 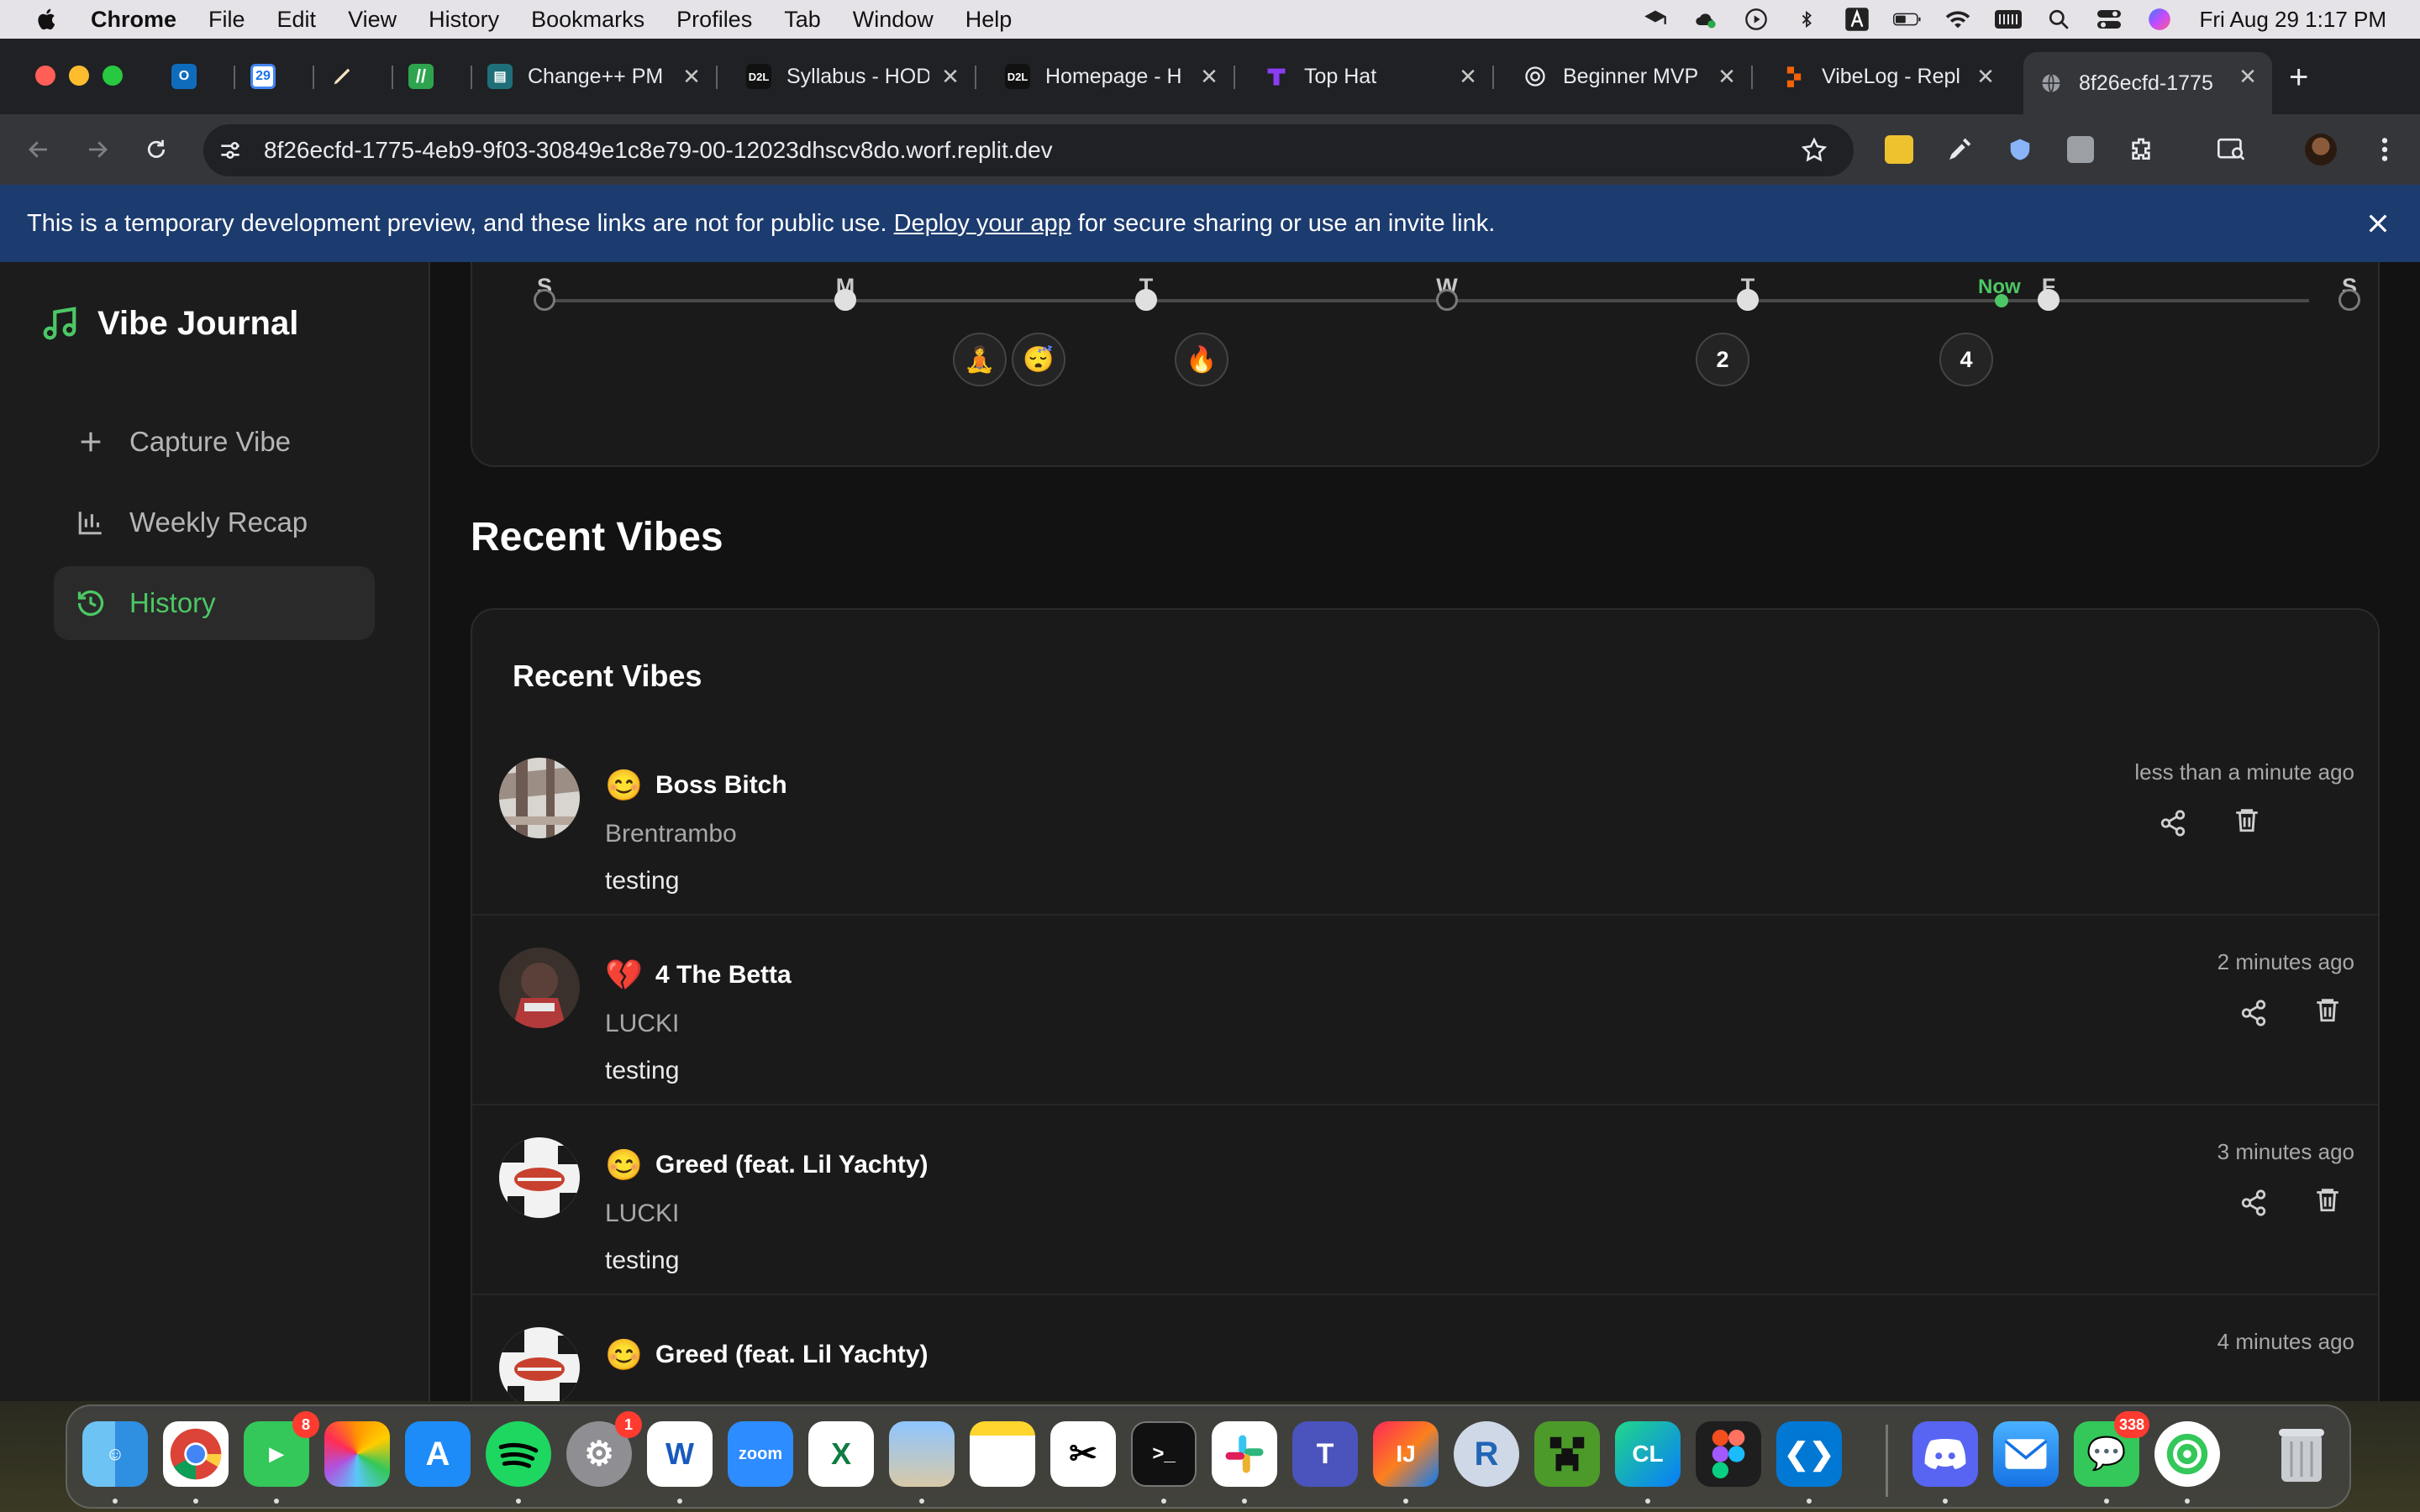 What do you see at coordinates (1567, 1454) in the screenshot?
I see `minecraft-icon` at bounding box center [1567, 1454].